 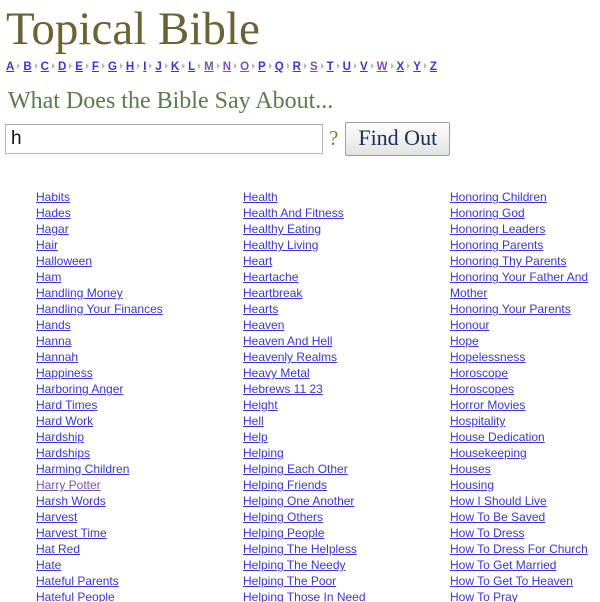 I want to click on alphabet-link-a: A, so click(x=10, y=67).